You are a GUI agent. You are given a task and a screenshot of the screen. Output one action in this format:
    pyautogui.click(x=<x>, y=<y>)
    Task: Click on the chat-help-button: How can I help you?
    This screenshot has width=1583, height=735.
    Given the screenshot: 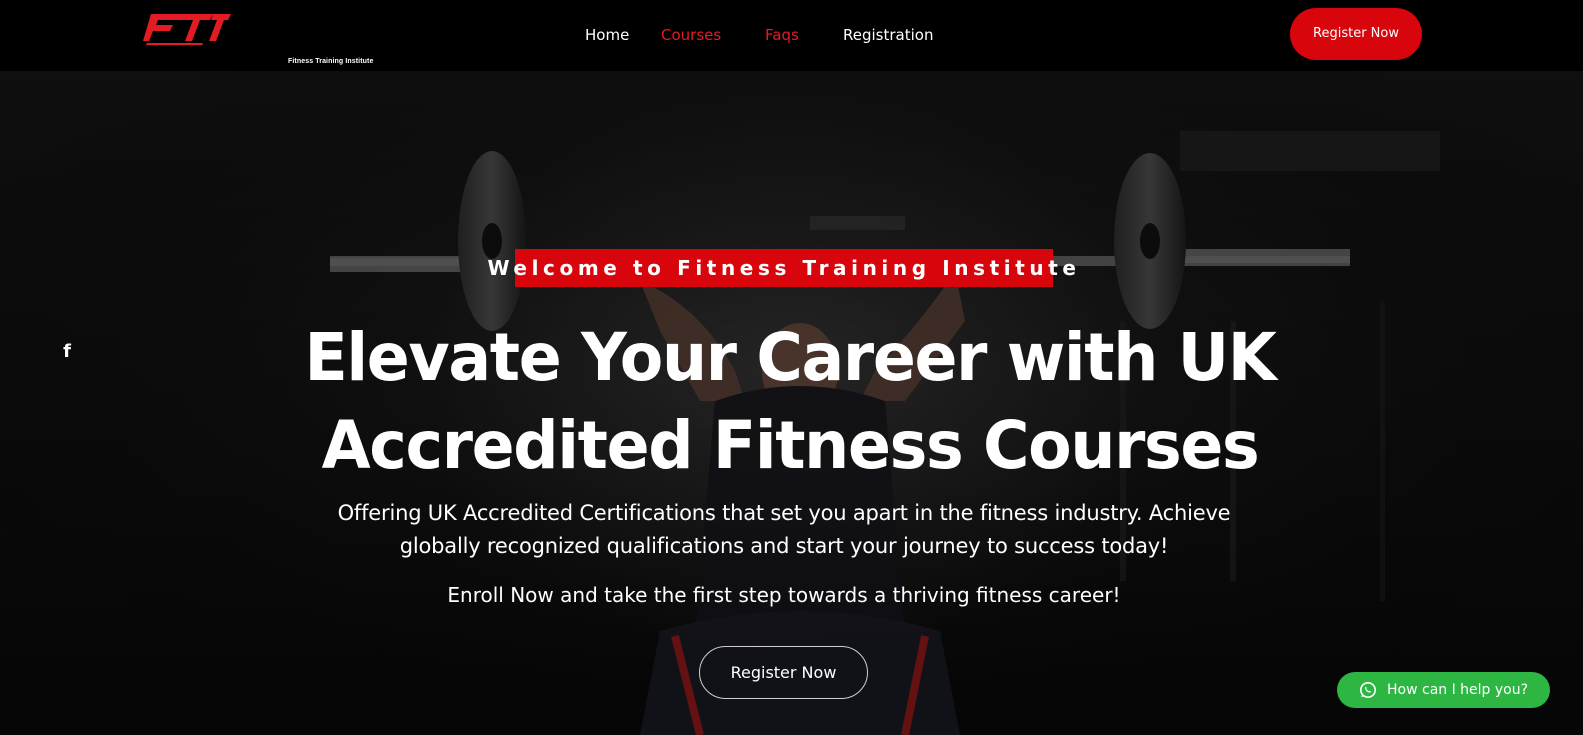 What is the action you would take?
    pyautogui.click(x=1443, y=690)
    